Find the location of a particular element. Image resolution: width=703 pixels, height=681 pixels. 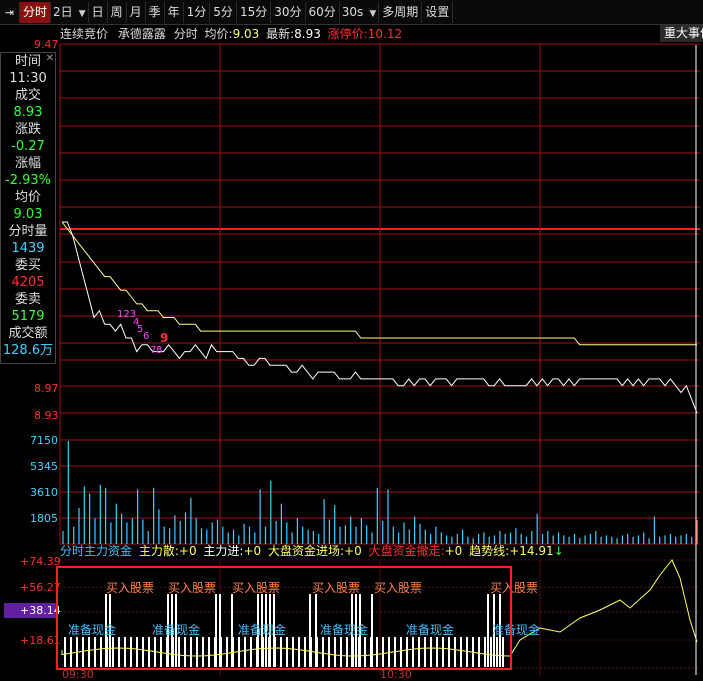

wave-label-6: 6 is located at coordinates (146, 336).